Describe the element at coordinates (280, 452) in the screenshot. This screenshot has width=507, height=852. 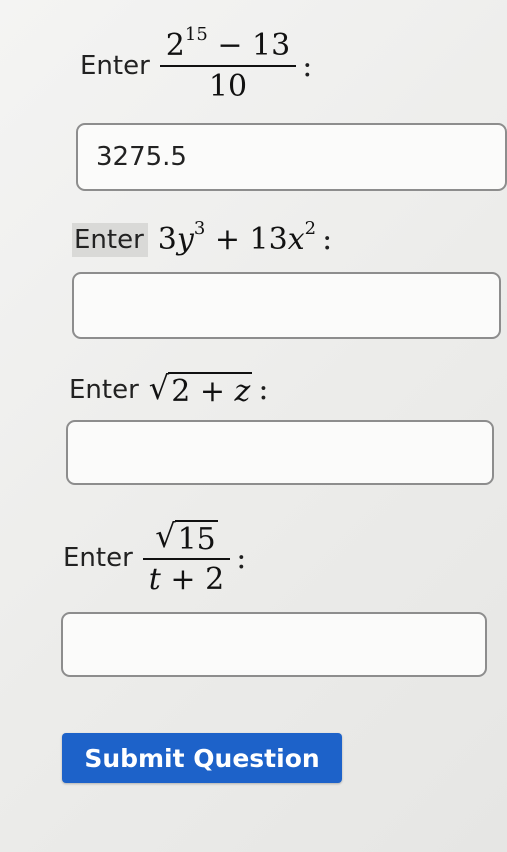
I see `question-3-answer-field` at that location.